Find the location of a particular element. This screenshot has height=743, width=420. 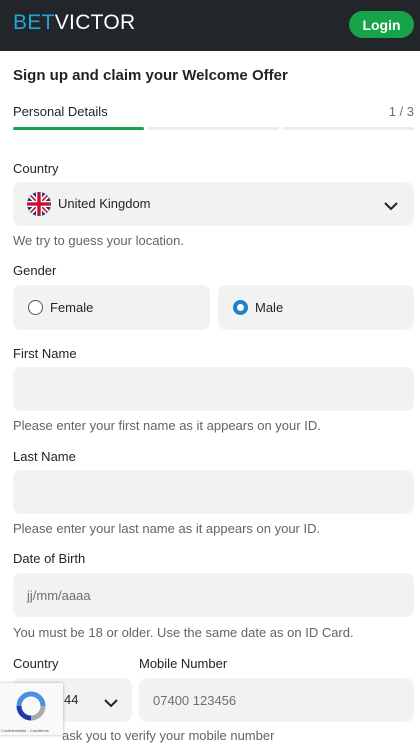

country-code-value: 44 is located at coordinates (71, 699).